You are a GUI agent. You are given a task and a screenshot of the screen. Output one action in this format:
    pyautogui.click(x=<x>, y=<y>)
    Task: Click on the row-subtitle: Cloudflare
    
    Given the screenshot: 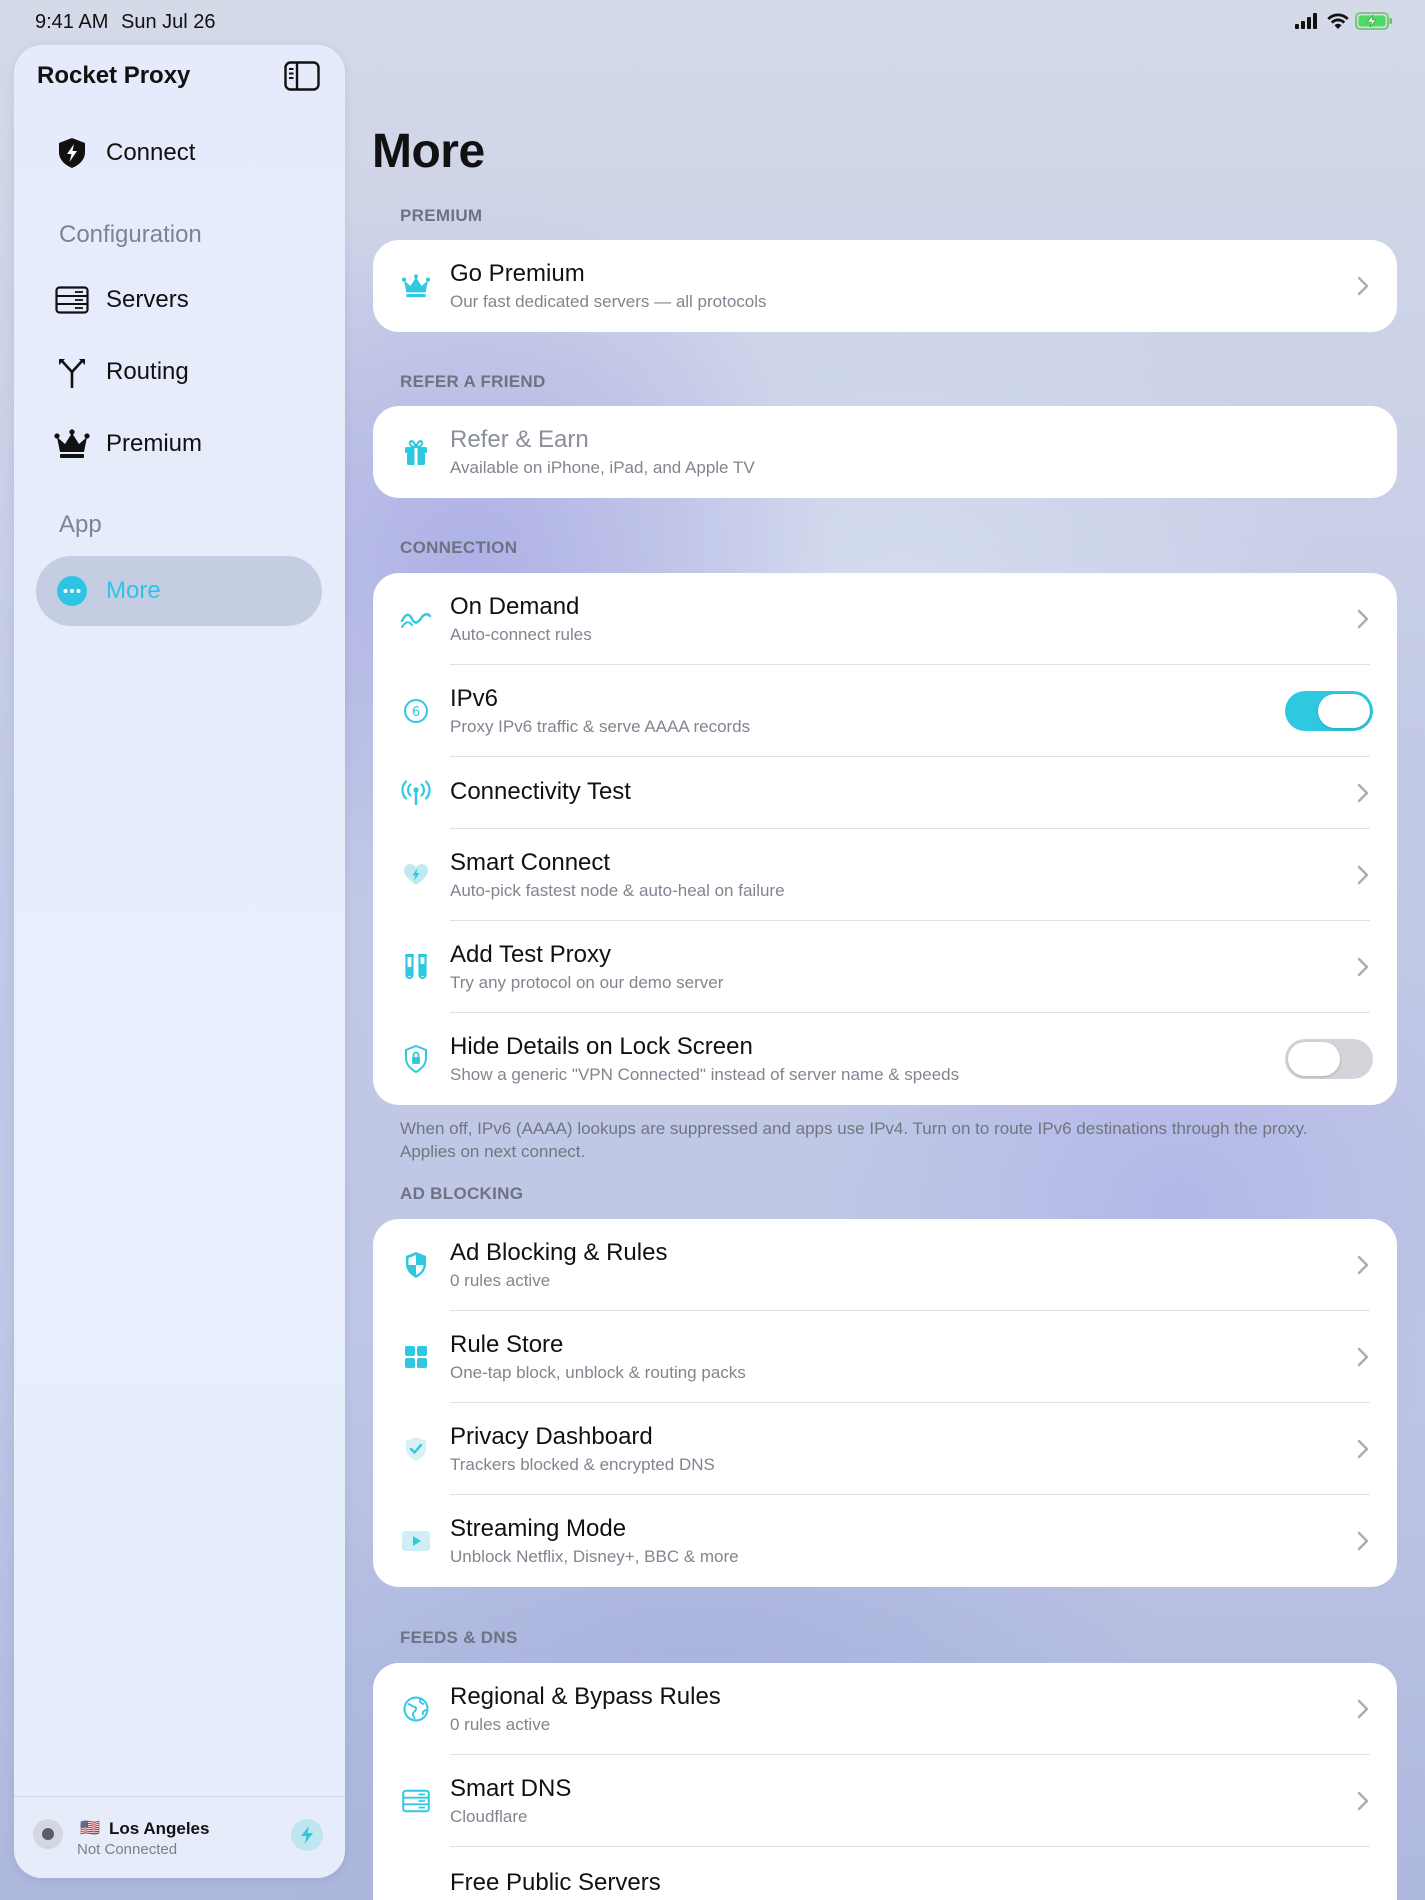 What is the action you would take?
    pyautogui.click(x=489, y=1816)
    